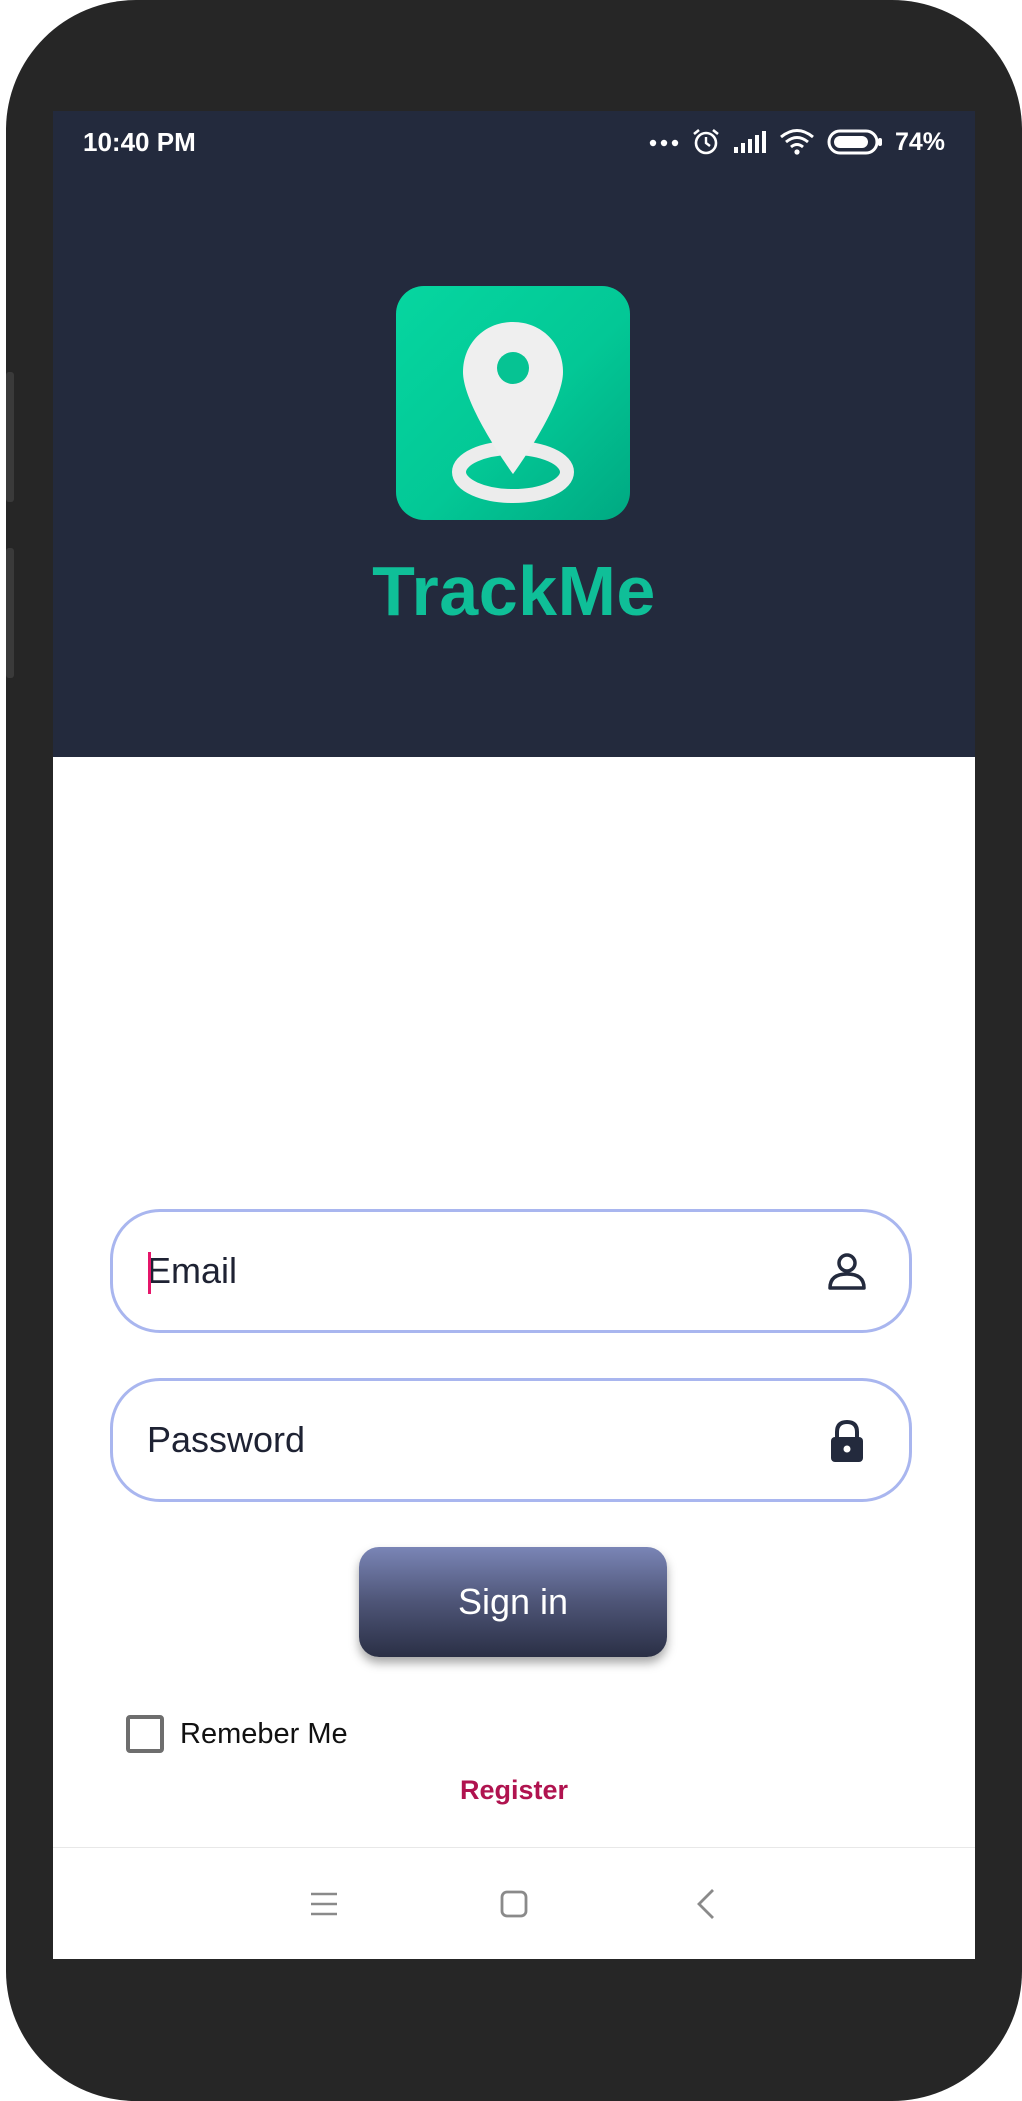 The image size is (1022, 2101). What do you see at coordinates (513, 412) in the screenshot?
I see `map-pin-icon` at bounding box center [513, 412].